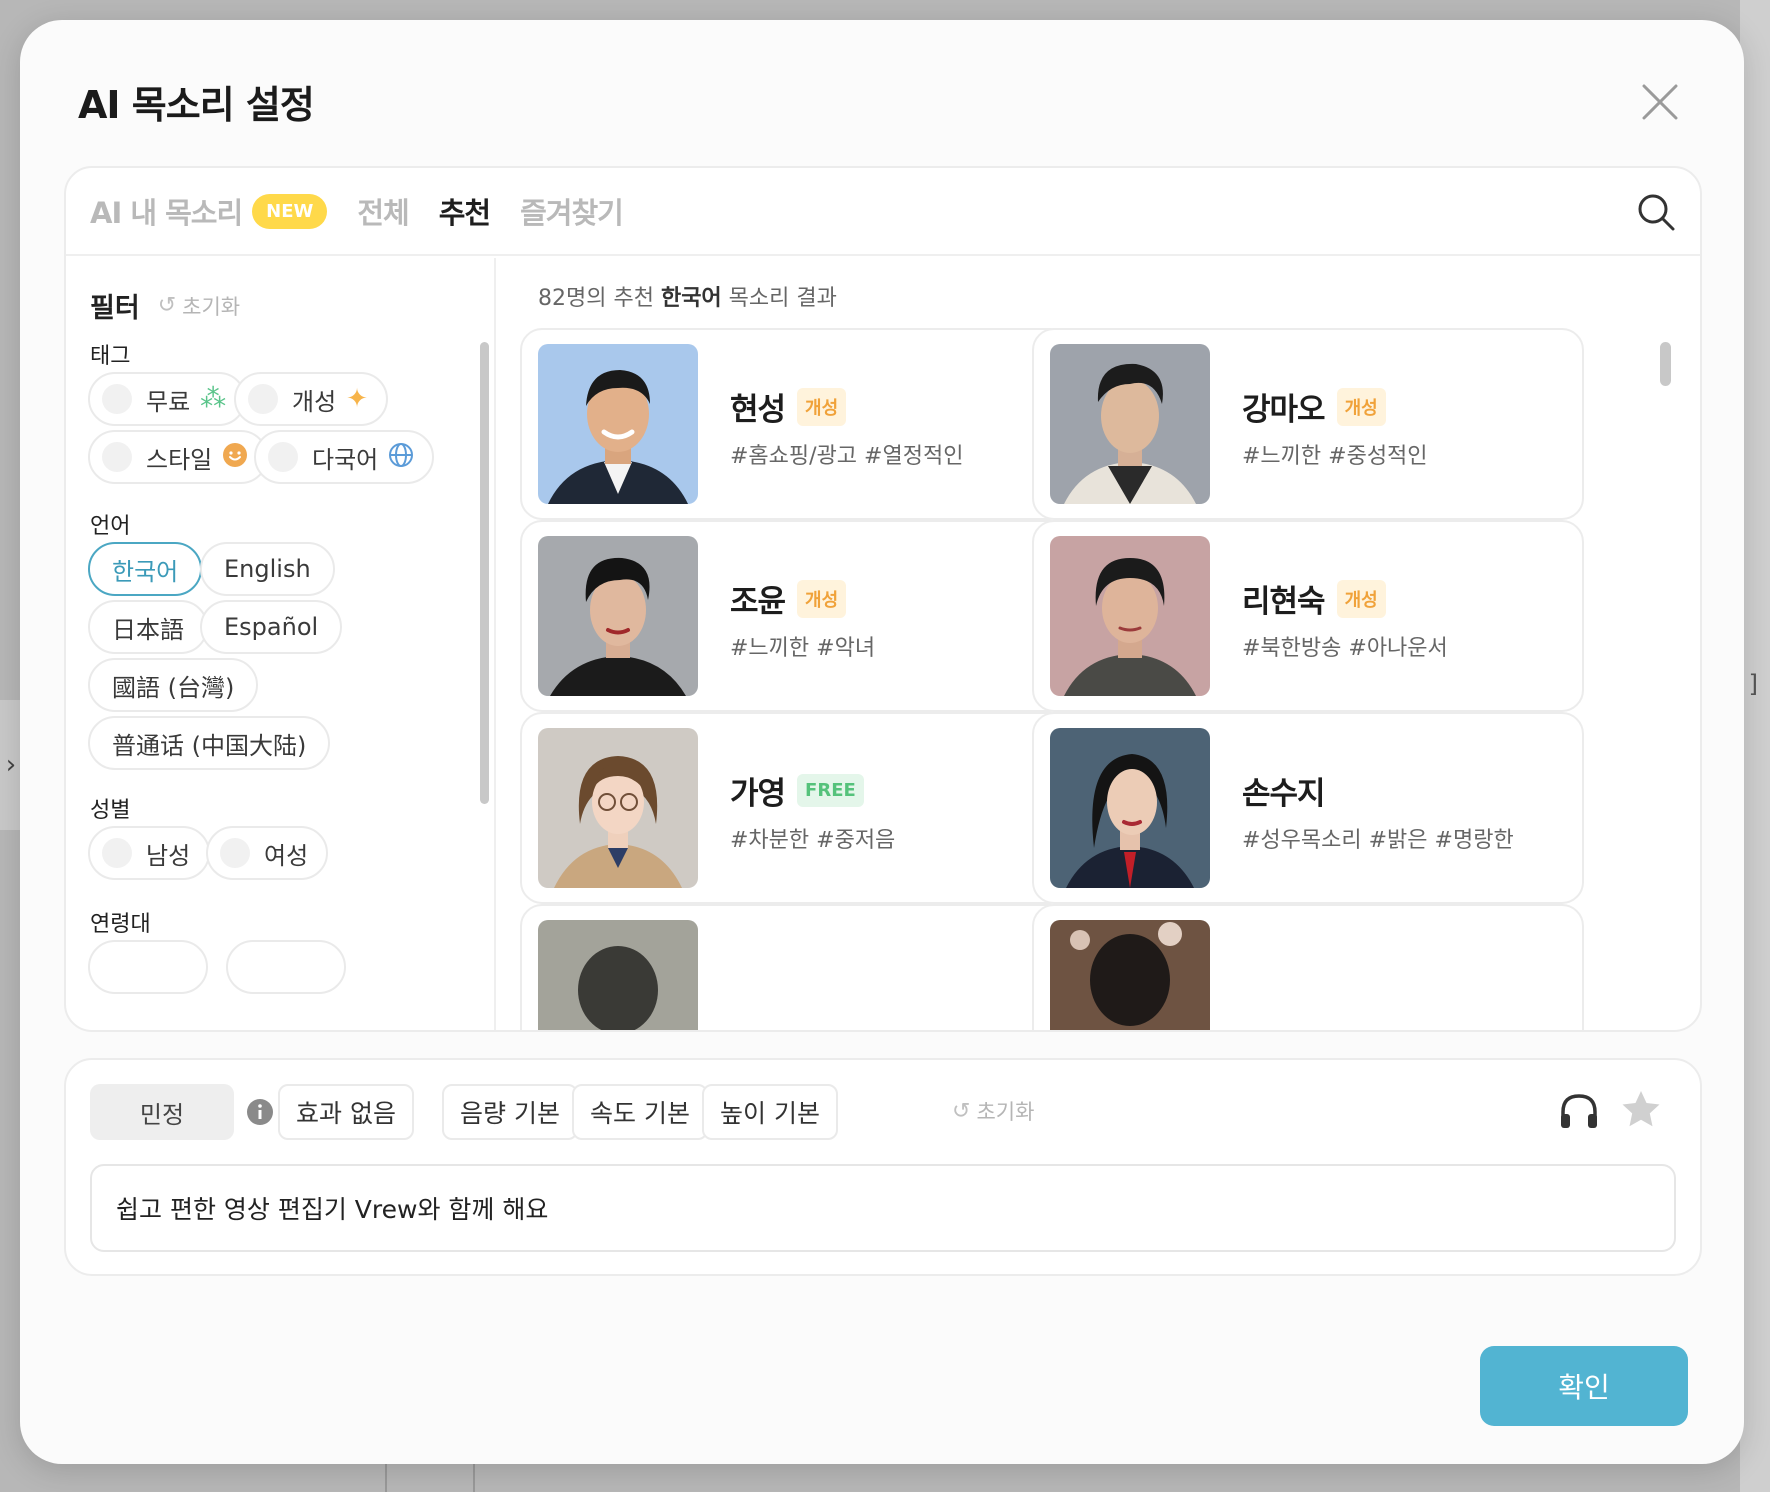 The image size is (1770, 1492). I want to click on voice-tags: #홈쇼핑/광고 #열정적인, so click(847, 456).